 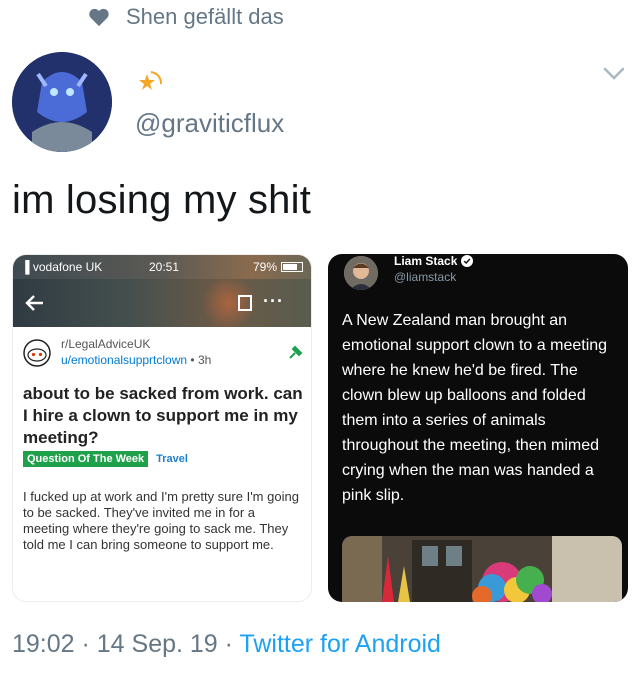 What do you see at coordinates (278, 267) in the screenshot?
I see `battery-status: 79%` at bounding box center [278, 267].